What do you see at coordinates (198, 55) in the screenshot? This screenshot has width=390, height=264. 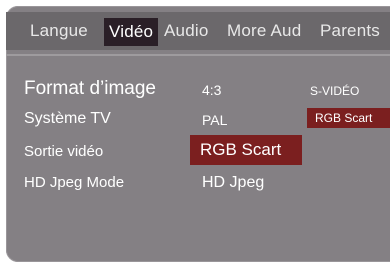 I see `tab-divider` at bounding box center [198, 55].